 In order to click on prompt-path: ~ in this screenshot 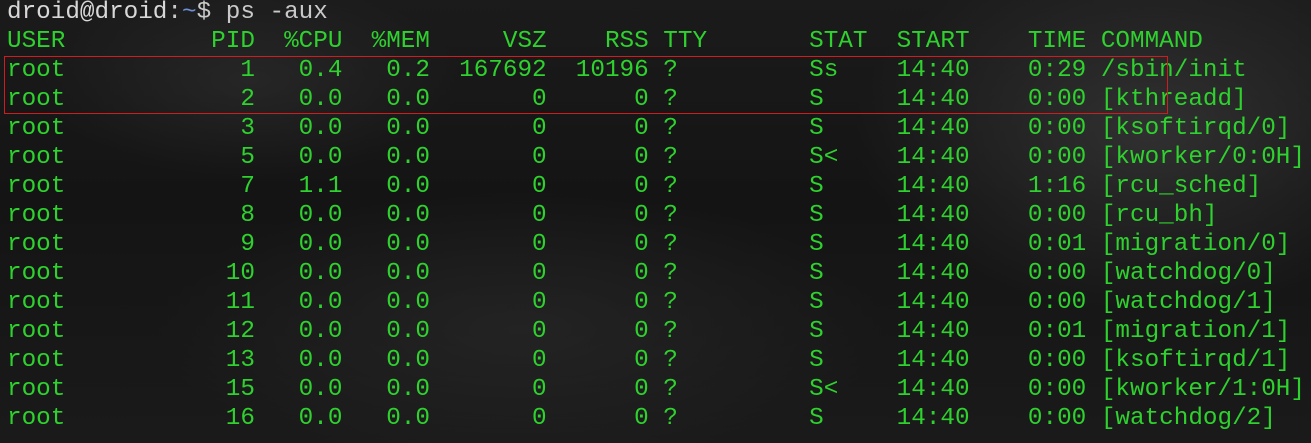, I will do `click(189, 13)`.